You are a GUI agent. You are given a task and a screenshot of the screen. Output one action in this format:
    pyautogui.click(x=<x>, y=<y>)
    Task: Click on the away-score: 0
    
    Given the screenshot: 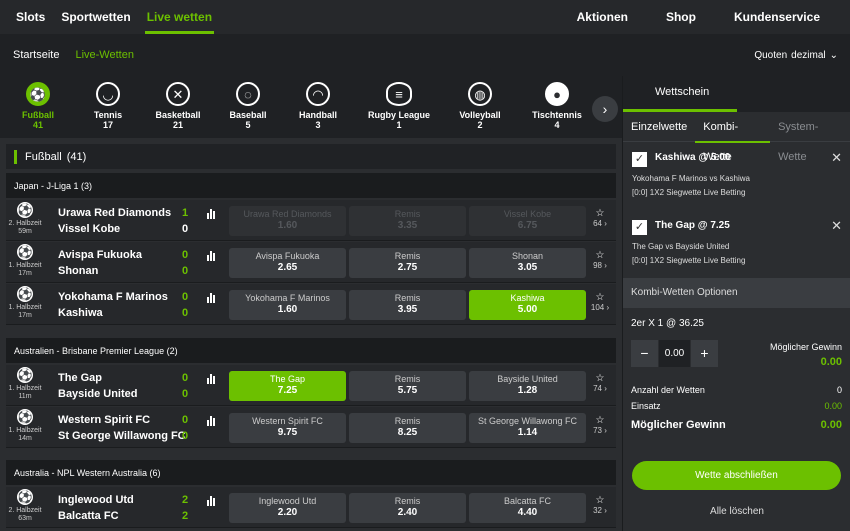 What is the action you would take?
    pyautogui.click(x=185, y=271)
    